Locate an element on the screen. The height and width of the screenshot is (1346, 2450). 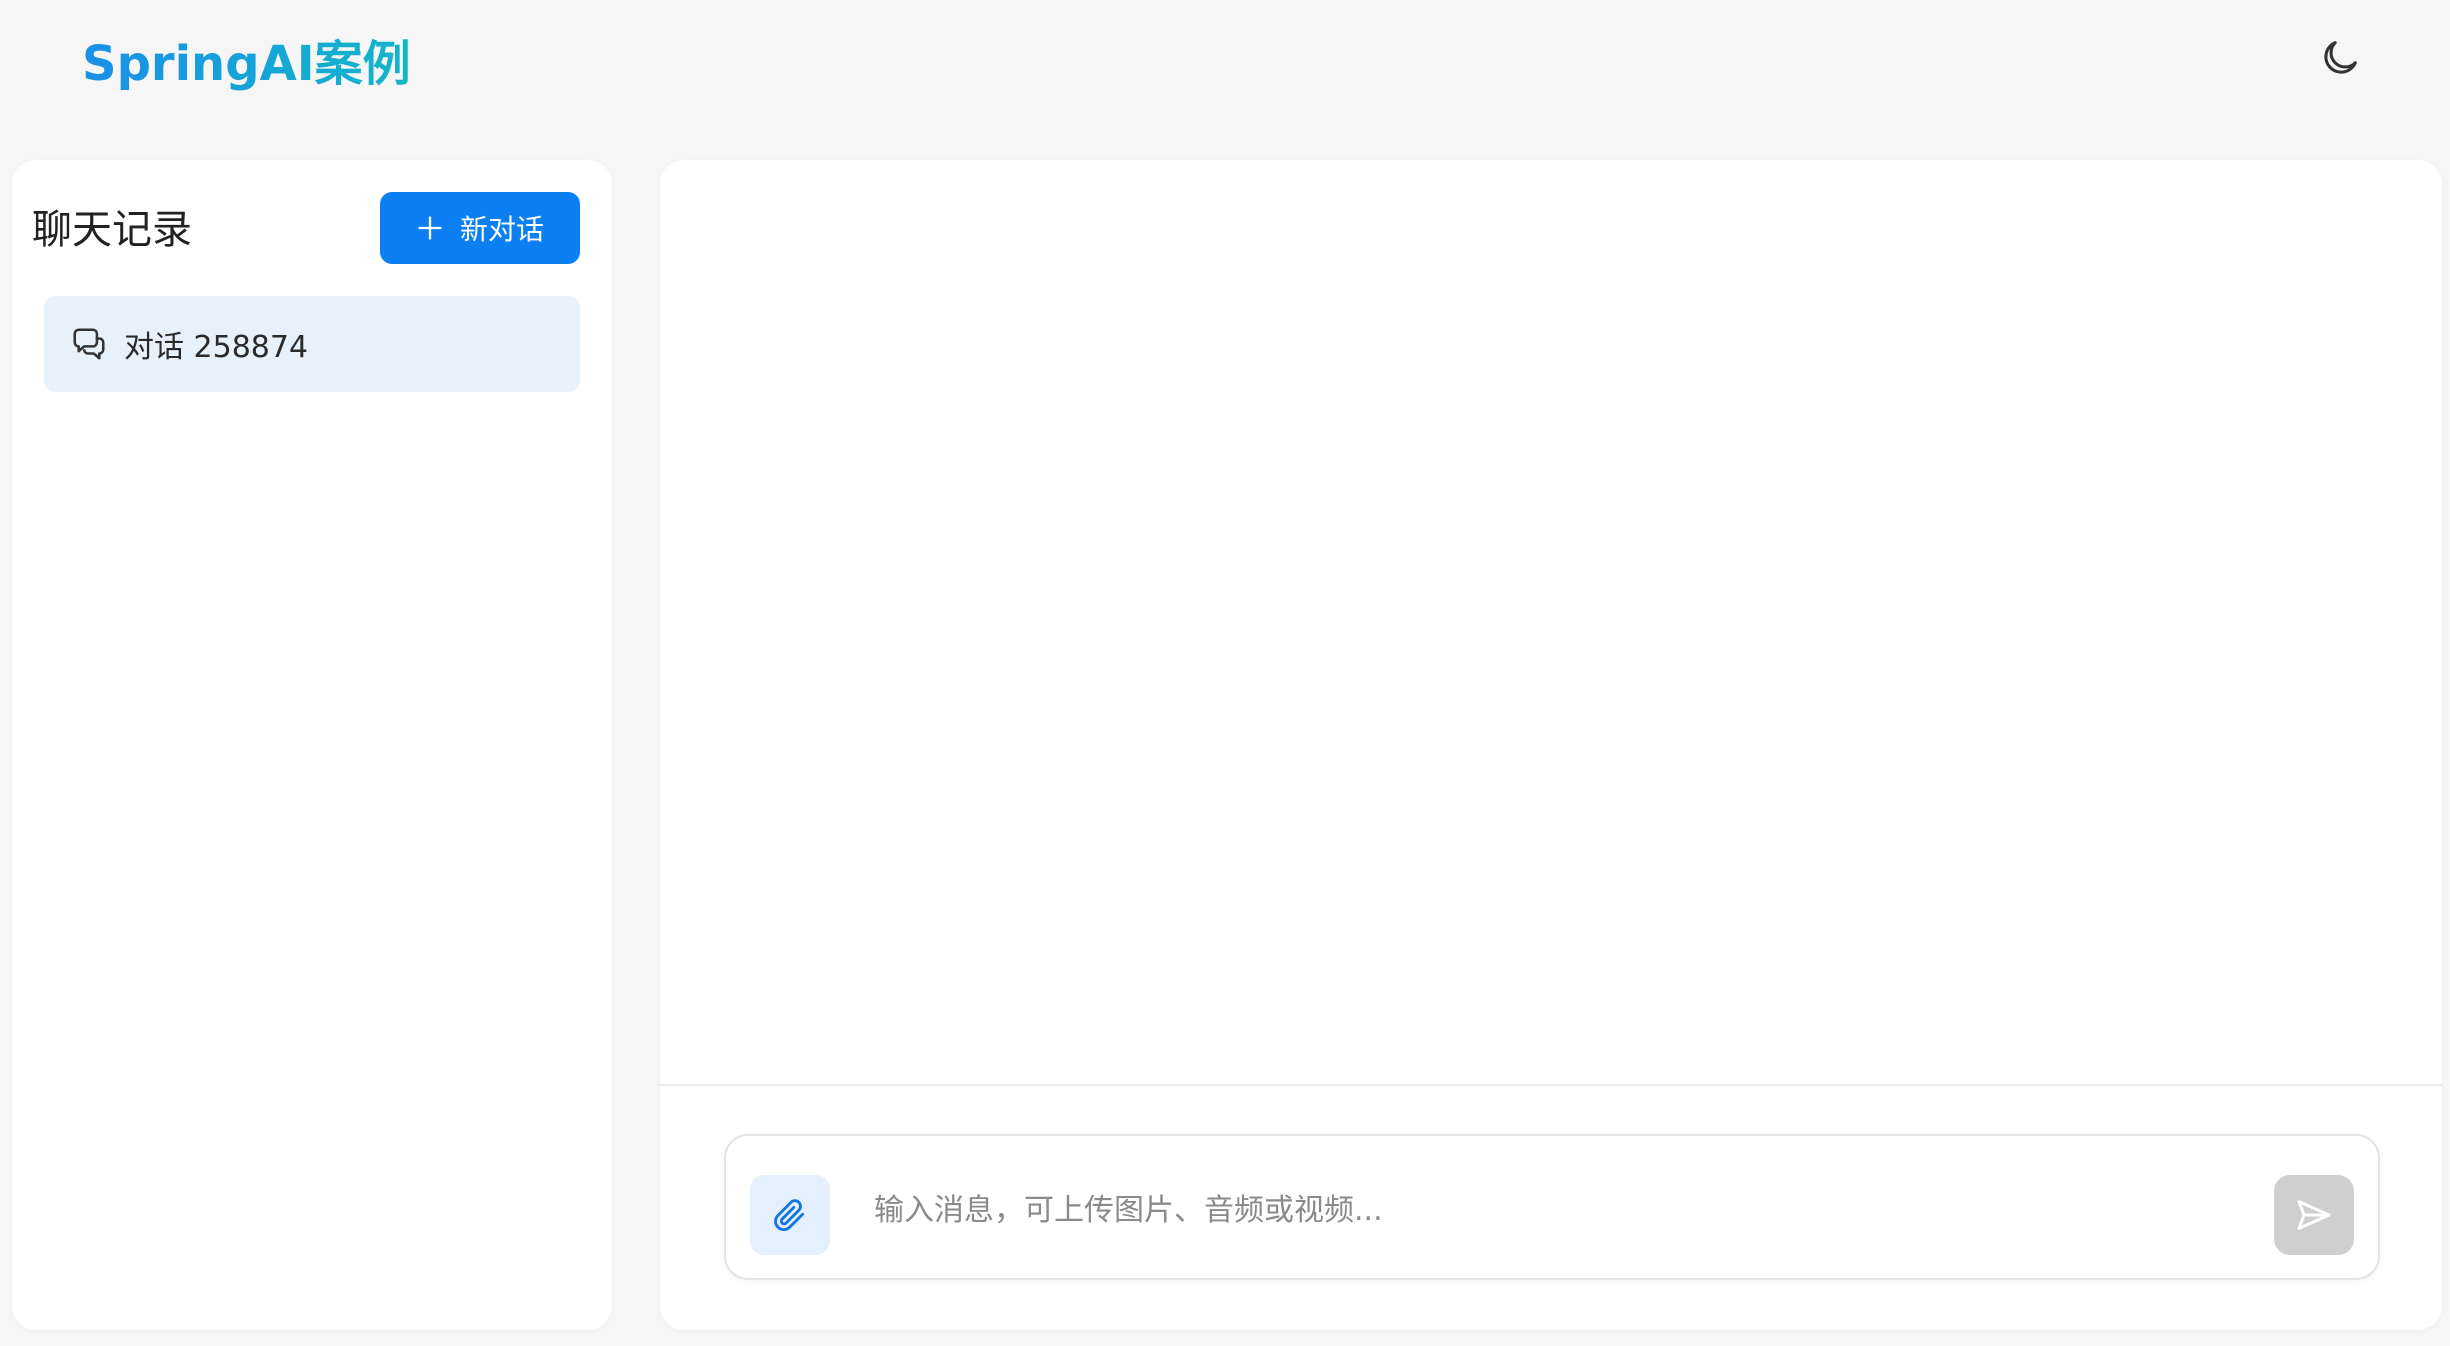
sidebar-title: 聊天记录 is located at coordinates (112, 230).